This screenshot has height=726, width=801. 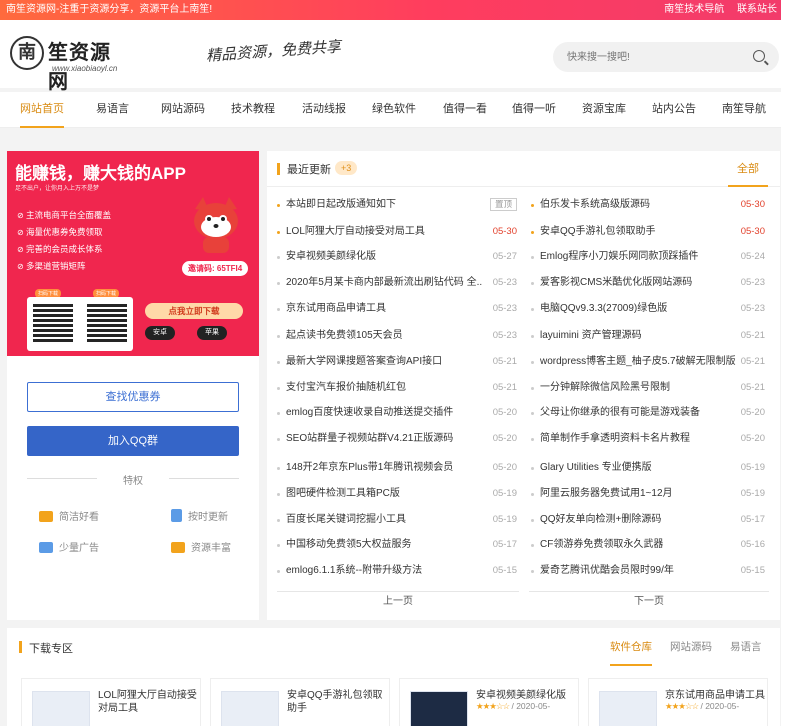 I want to click on search-box, so click(x=666, y=57).